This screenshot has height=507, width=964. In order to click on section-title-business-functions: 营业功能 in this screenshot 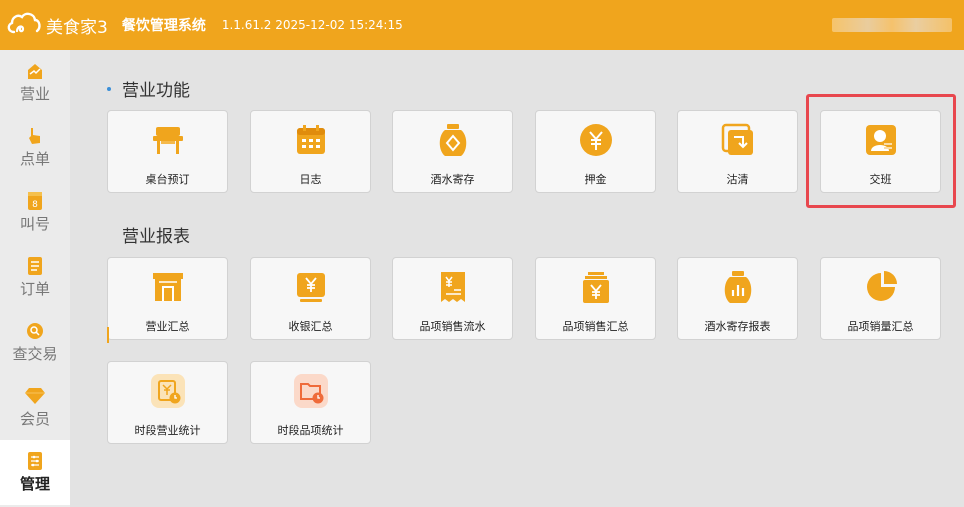, I will do `click(156, 91)`.